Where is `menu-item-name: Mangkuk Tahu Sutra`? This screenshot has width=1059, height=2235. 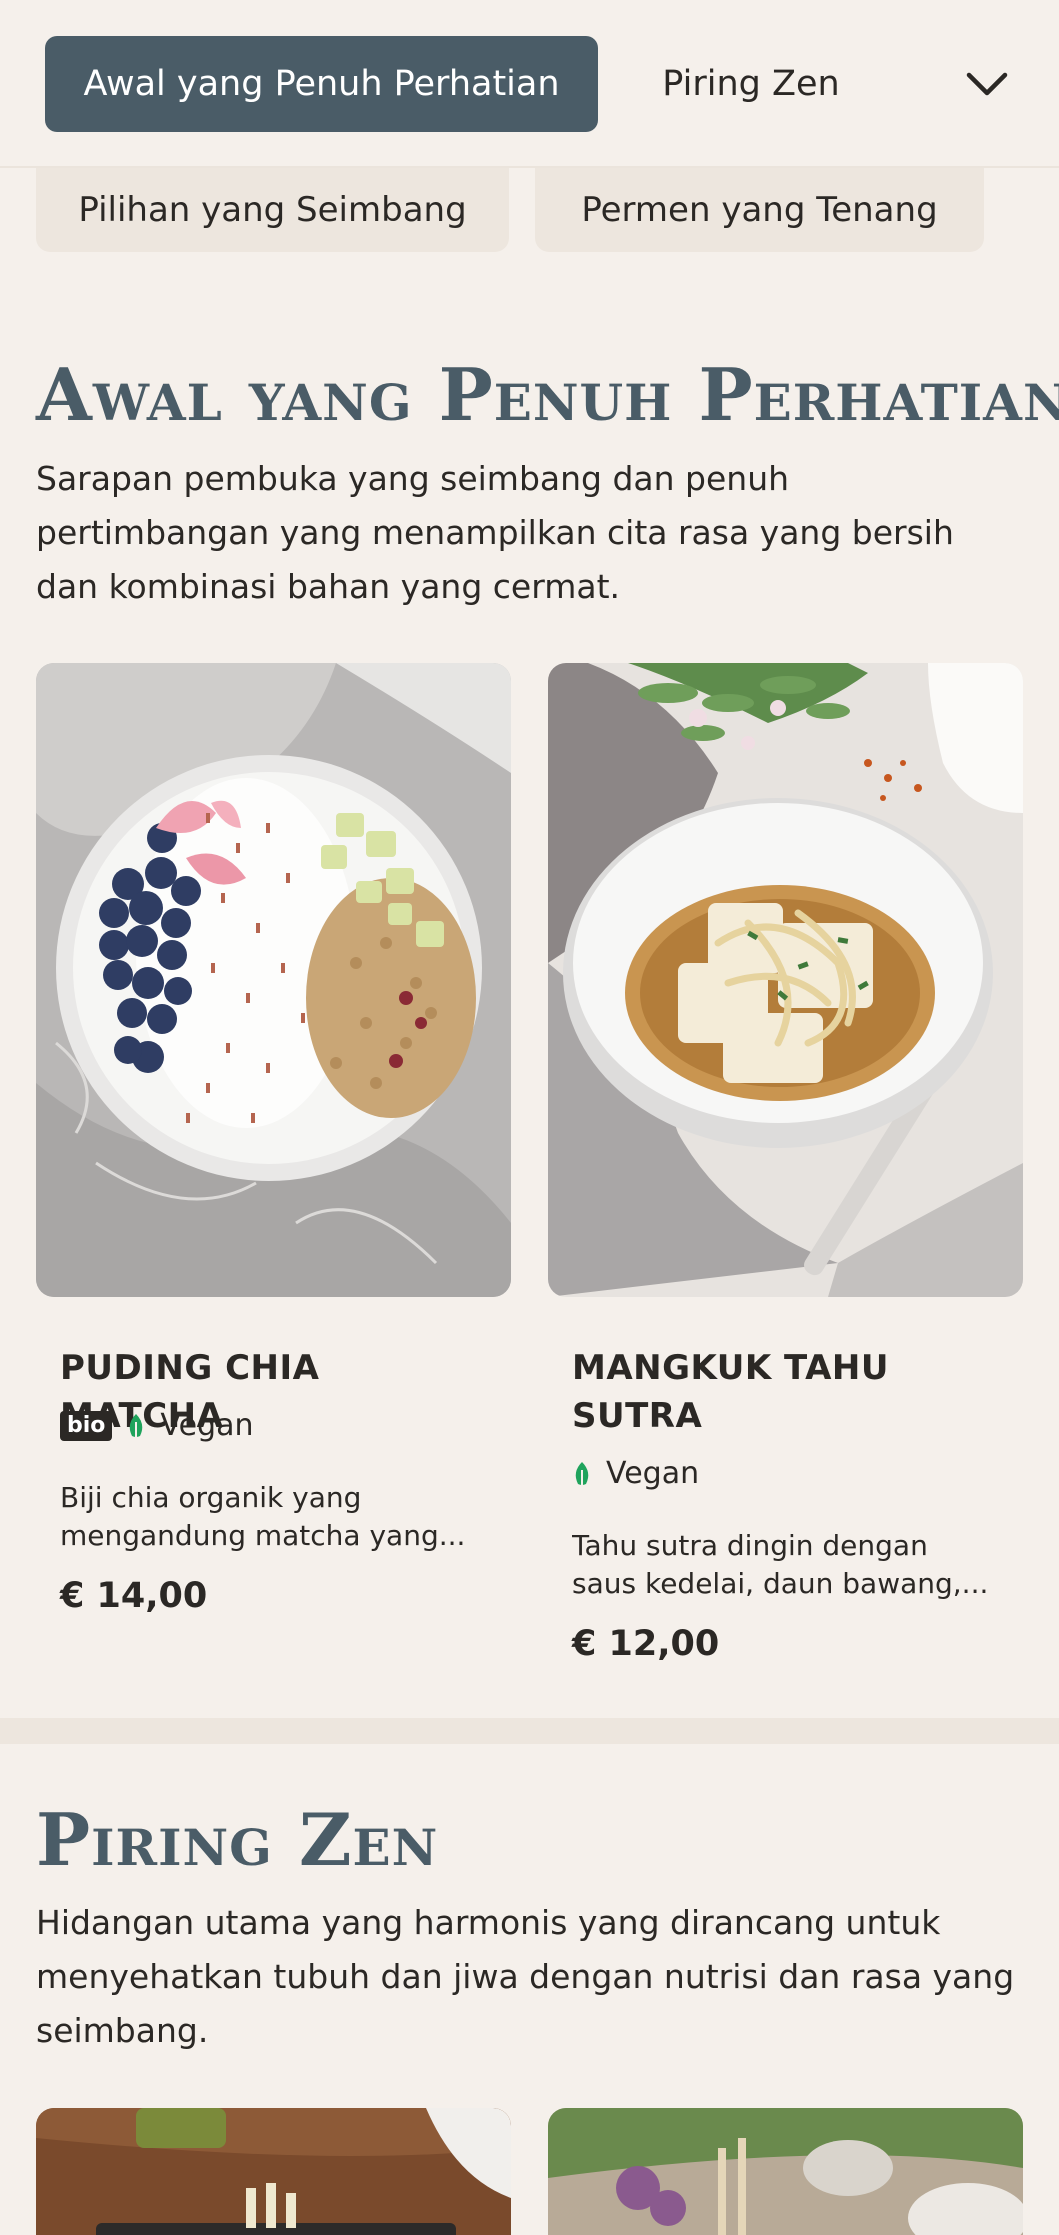 menu-item-name: Mangkuk Tahu Sutra is located at coordinates (772, 1392).